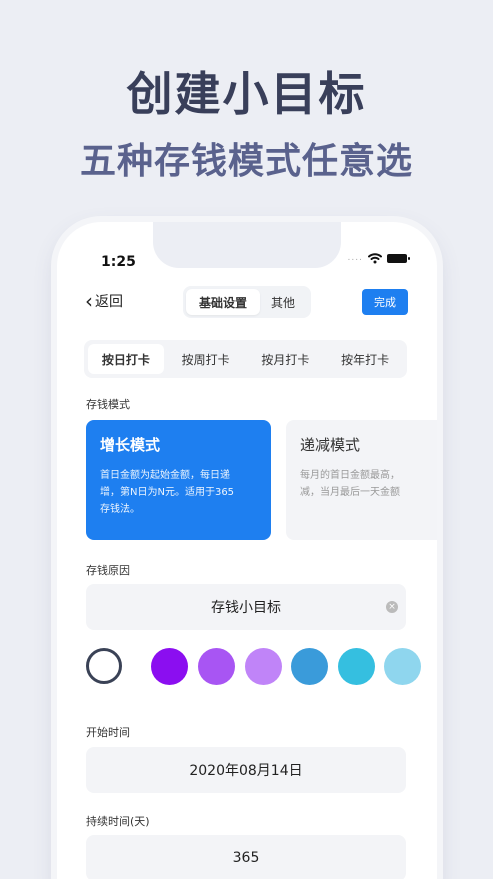 This screenshot has height=879, width=493. What do you see at coordinates (165, 475) in the screenshot?
I see `mode-desc-line: 首日金额为起始金额，每日递` at bounding box center [165, 475].